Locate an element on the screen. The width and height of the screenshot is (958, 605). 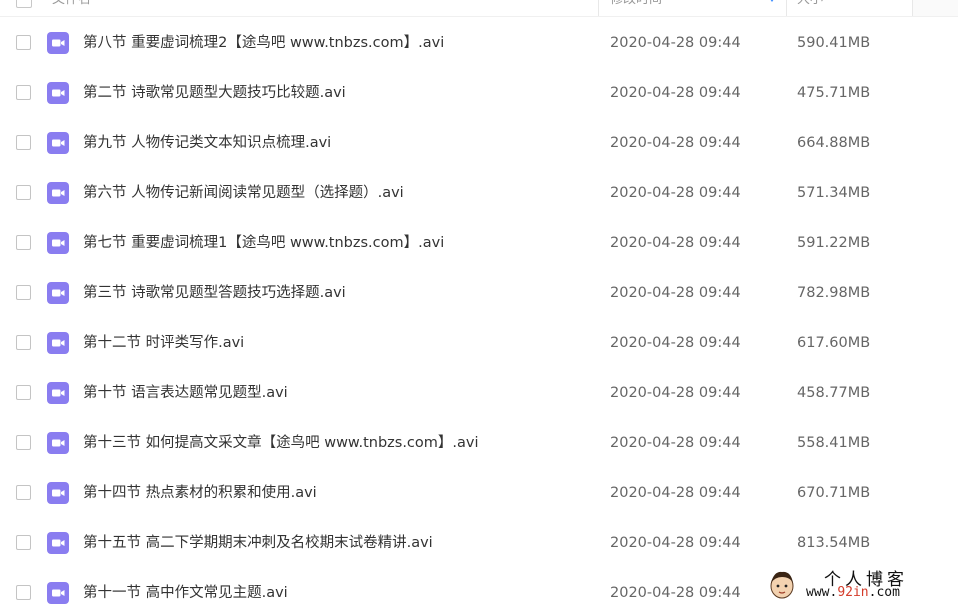
file-name: 第十四节 热点素材的积累和使用.avi is located at coordinates (200, 493).